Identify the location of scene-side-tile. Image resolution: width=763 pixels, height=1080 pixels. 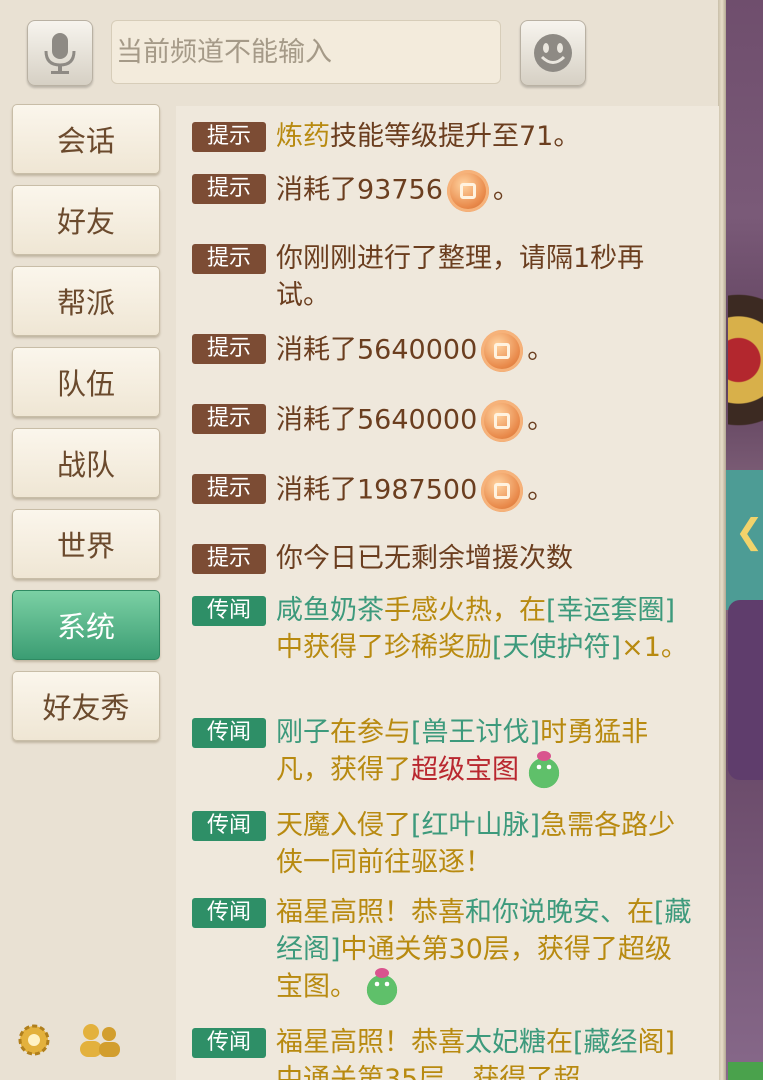
(745, 690).